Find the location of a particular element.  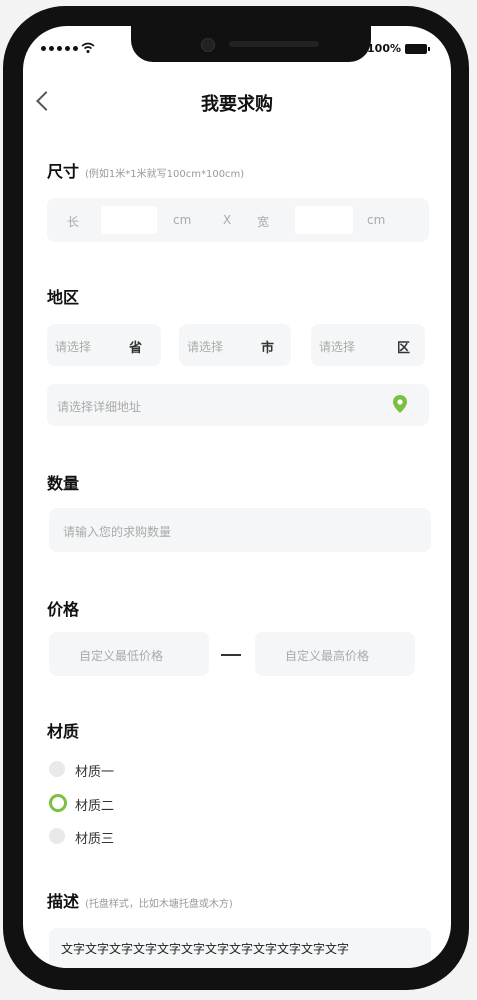

description-textarea: 文字文字文字文字文字文字文字文字文字文字文字文字 is located at coordinates (240, 948).